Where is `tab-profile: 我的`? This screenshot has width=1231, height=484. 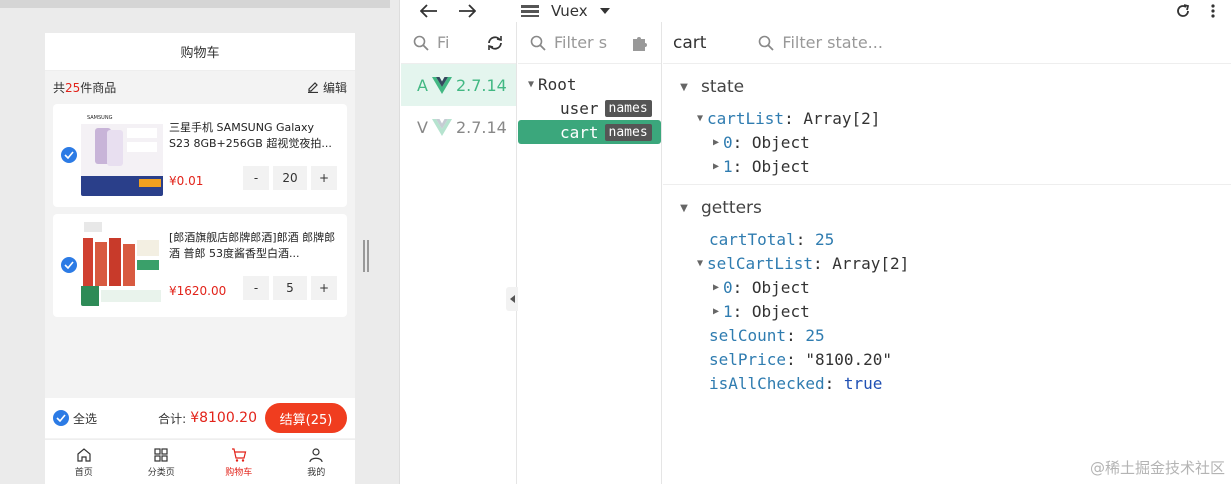 tab-profile: 我的 is located at coordinates (317, 462).